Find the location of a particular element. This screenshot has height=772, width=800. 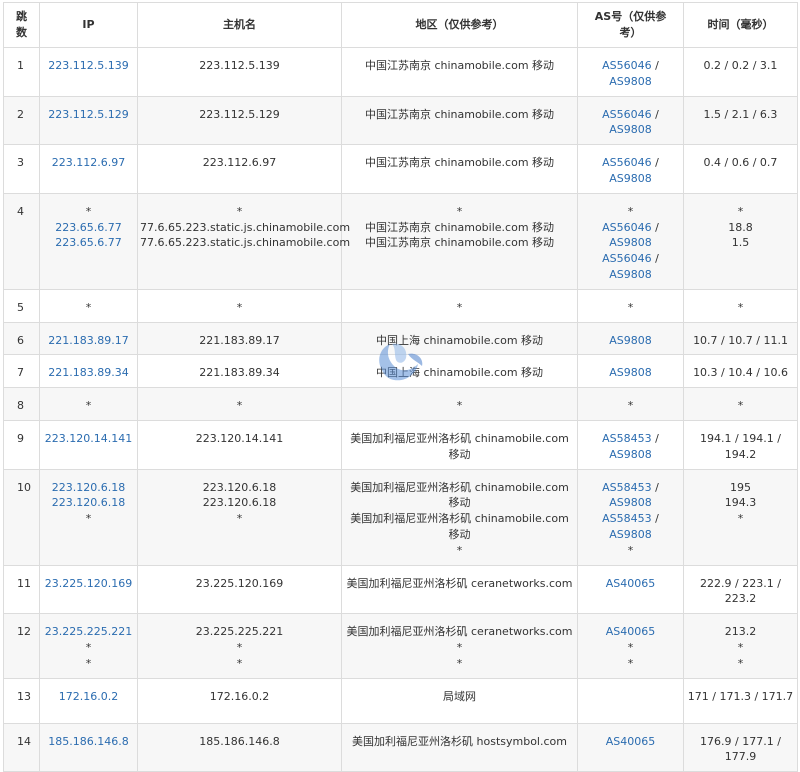

as-cell: AS58453 /AS9808 AS58453 /AS9808 * is located at coordinates (630, 517).